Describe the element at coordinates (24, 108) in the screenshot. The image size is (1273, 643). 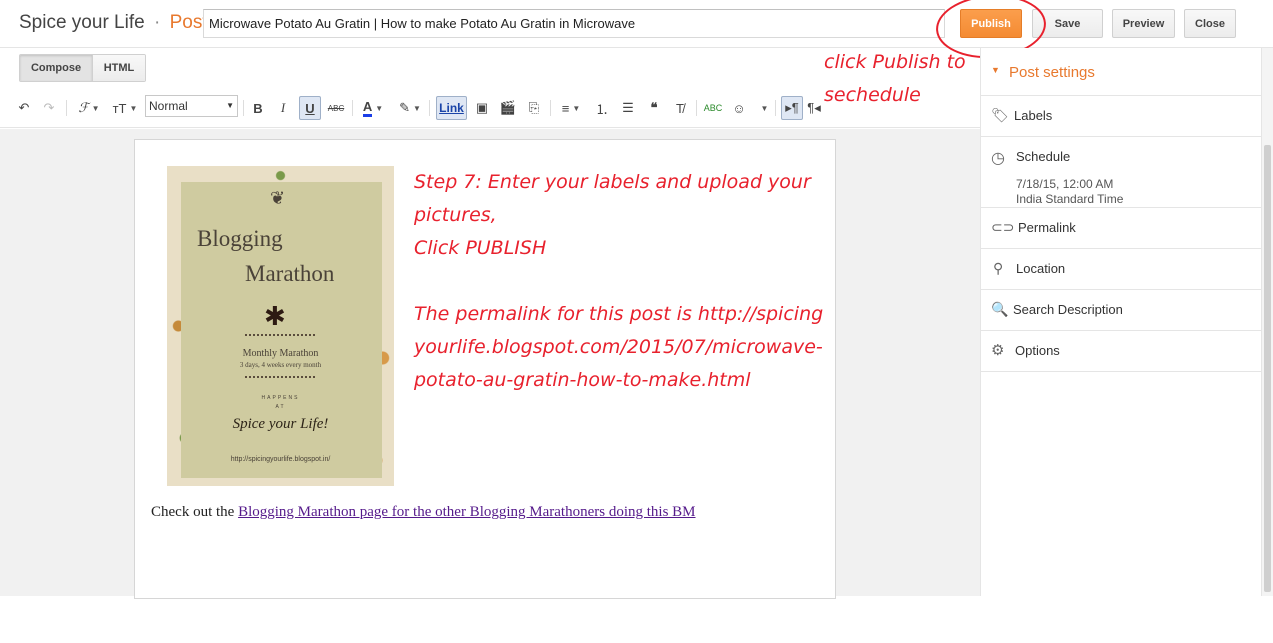
I see `undo-icon: ↶` at that location.